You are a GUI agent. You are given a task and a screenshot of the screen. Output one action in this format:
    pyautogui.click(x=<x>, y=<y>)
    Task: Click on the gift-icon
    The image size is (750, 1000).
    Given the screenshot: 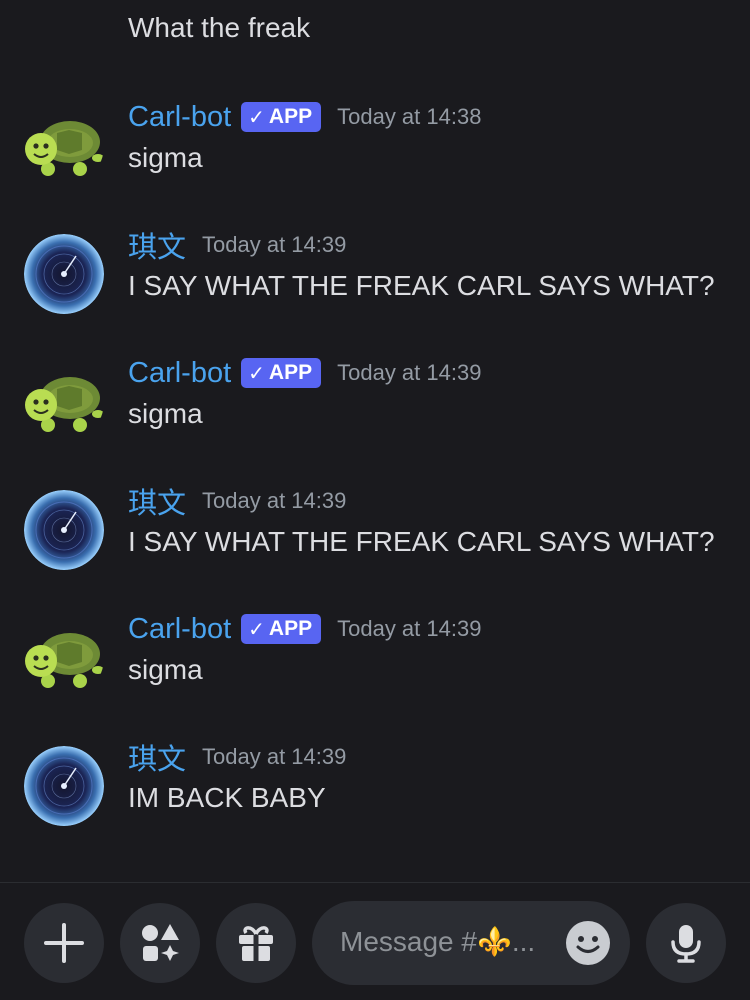 What is the action you would take?
    pyautogui.click(x=256, y=943)
    